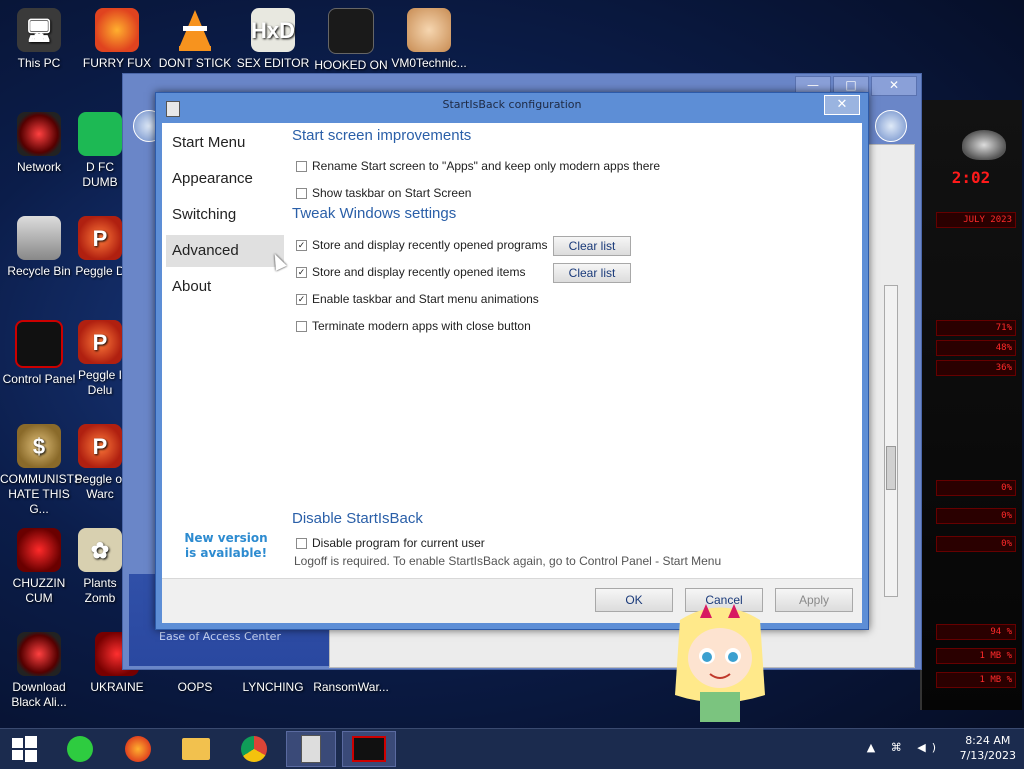 This screenshot has width=1024, height=769. Describe the element at coordinates (225, 251) in the screenshot. I see `nav-advanced: Advanced` at that location.